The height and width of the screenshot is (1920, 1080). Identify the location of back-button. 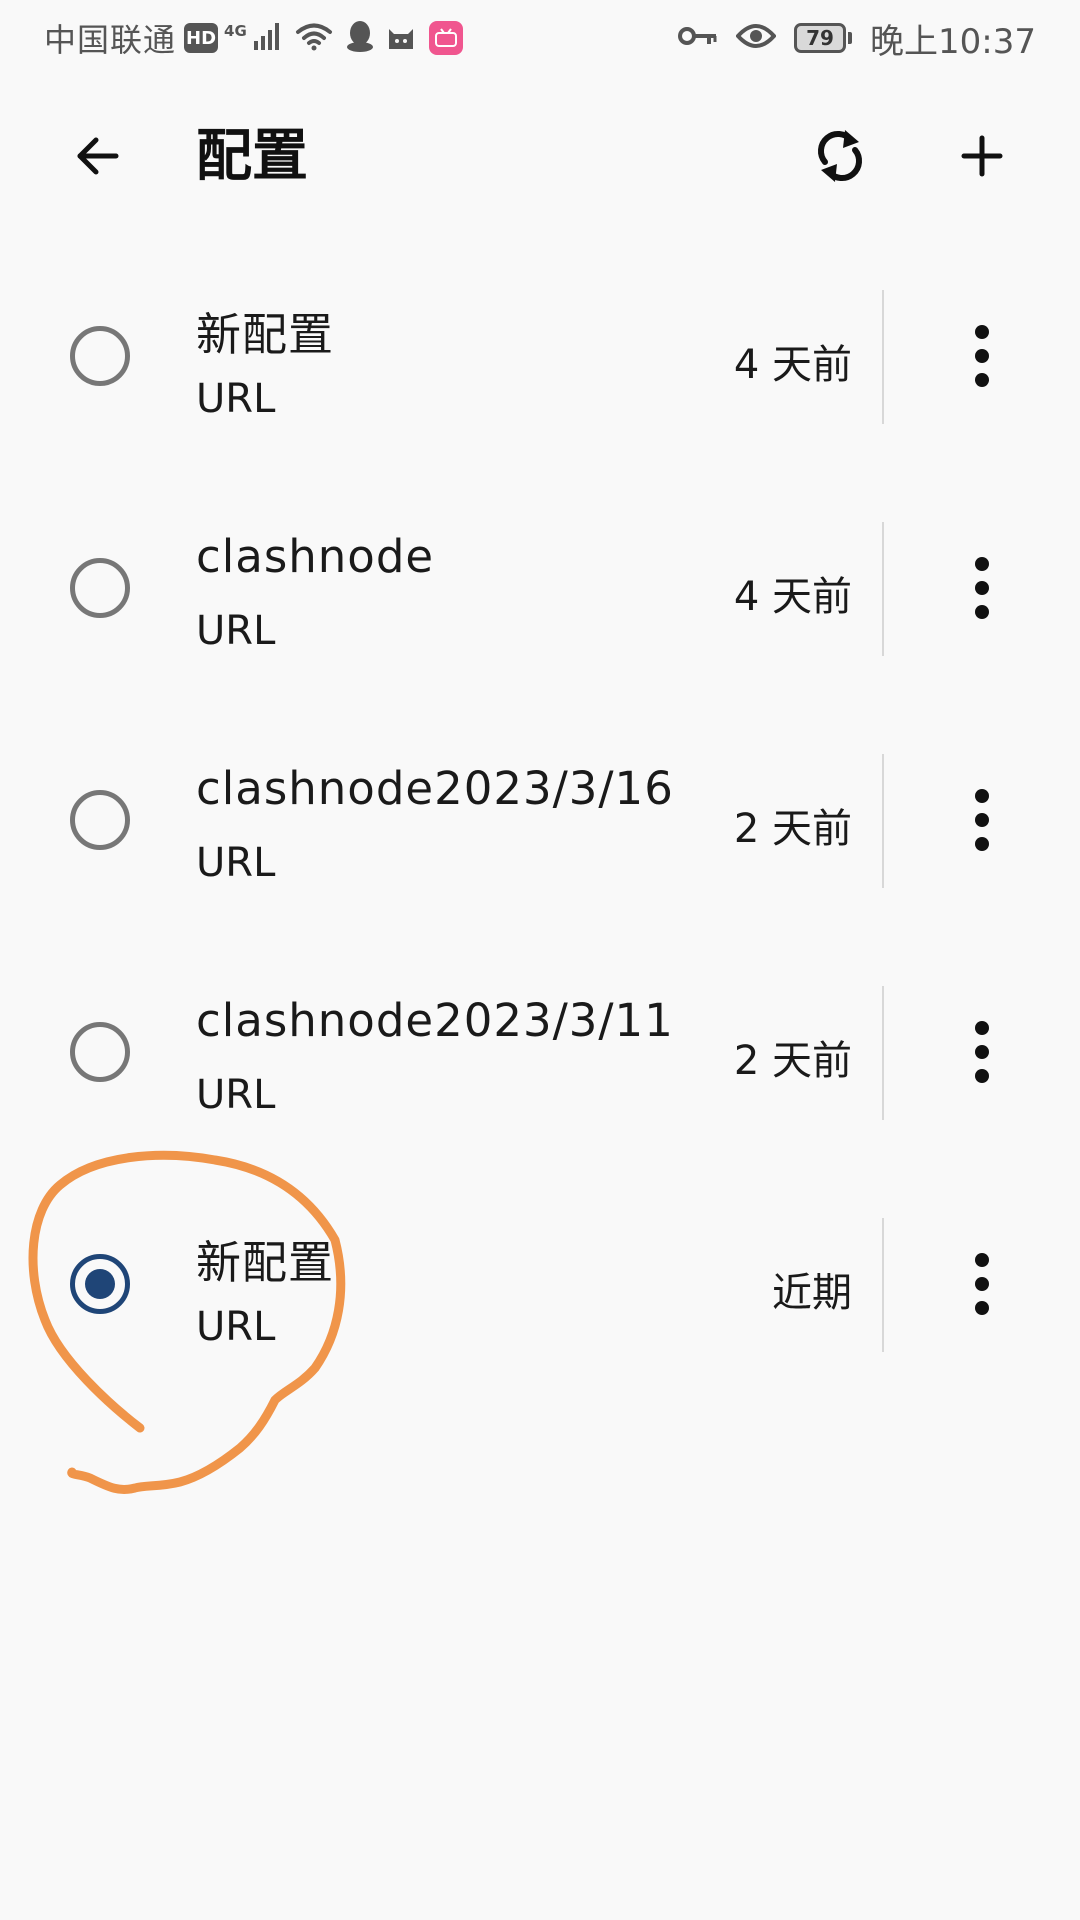
(98, 156).